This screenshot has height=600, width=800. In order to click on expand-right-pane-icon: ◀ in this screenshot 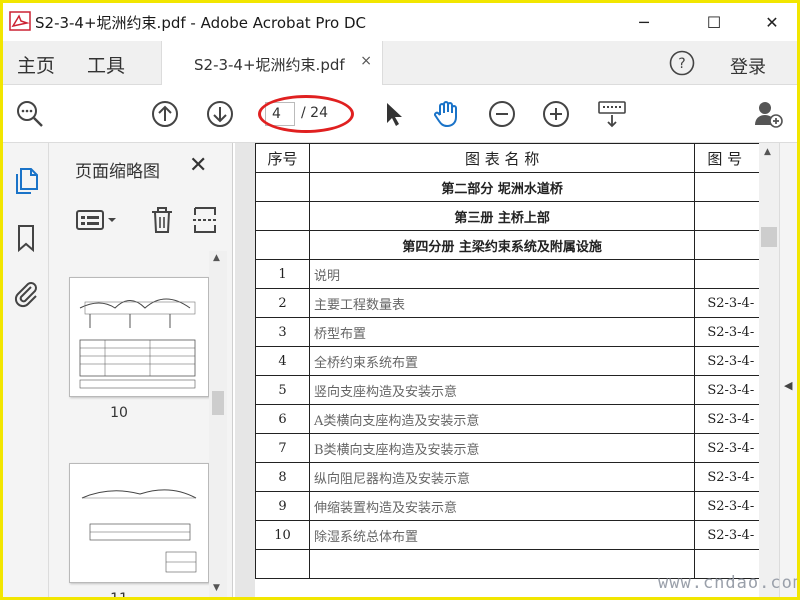, I will do `click(788, 385)`.